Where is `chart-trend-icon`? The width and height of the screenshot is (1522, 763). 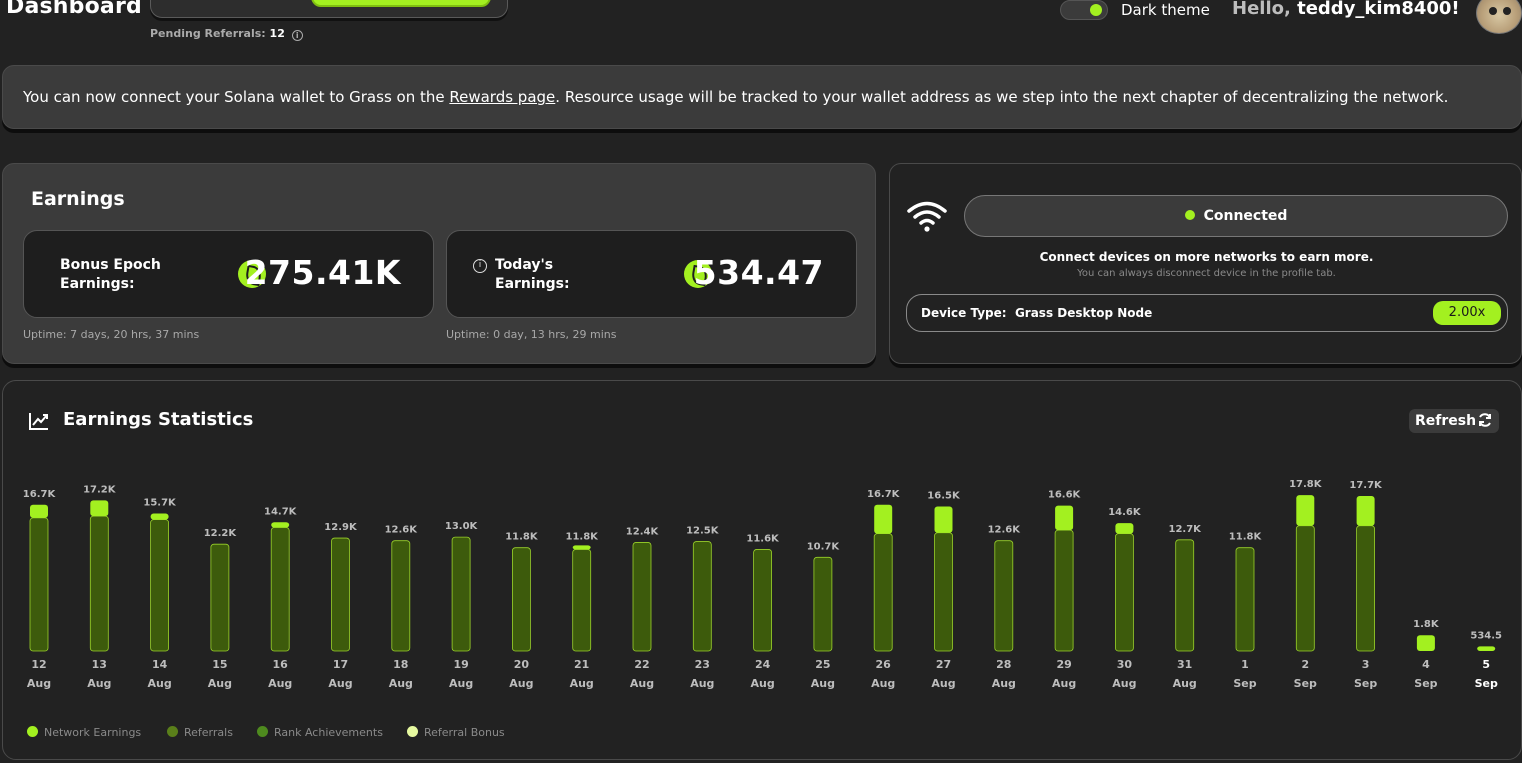 chart-trend-icon is located at coordinates (38, 421).